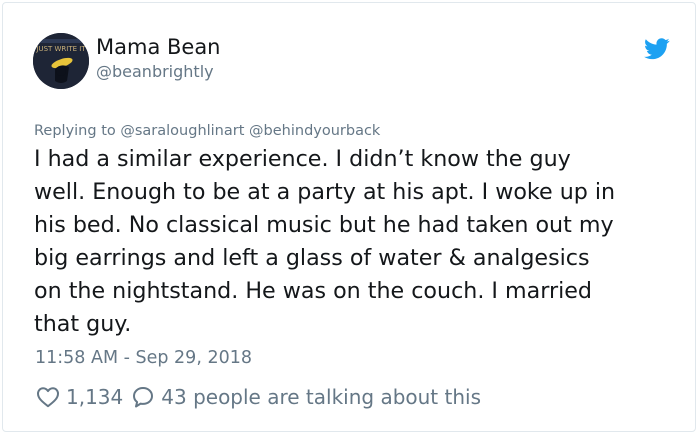 This screenshot has height=436, width=700. Describe the element at coordinates (48, 397) in the screenshot. I see `heart-icon` at that location.